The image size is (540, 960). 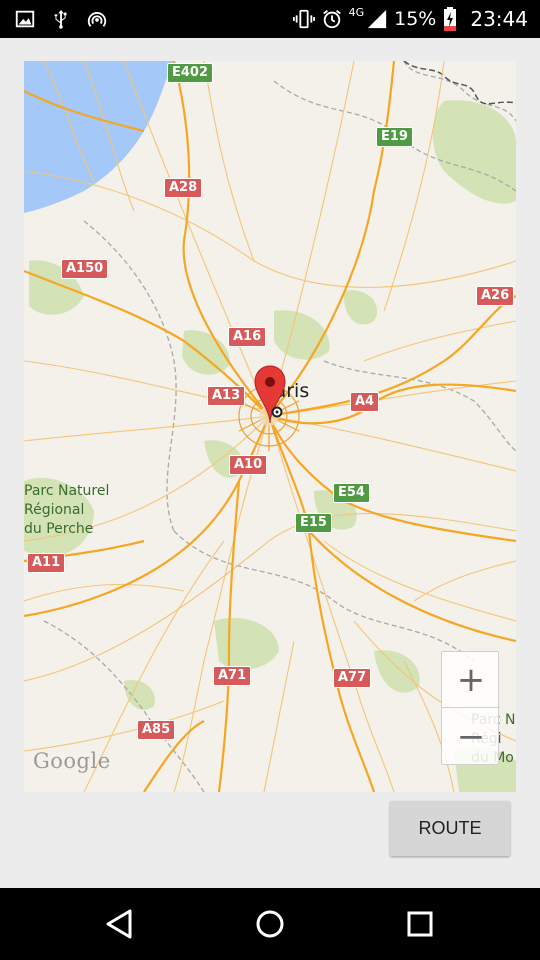 What do you see at coordinates (420, 924) in the screenshot?
I see `recents-icon` at bounding box center [420, 924].